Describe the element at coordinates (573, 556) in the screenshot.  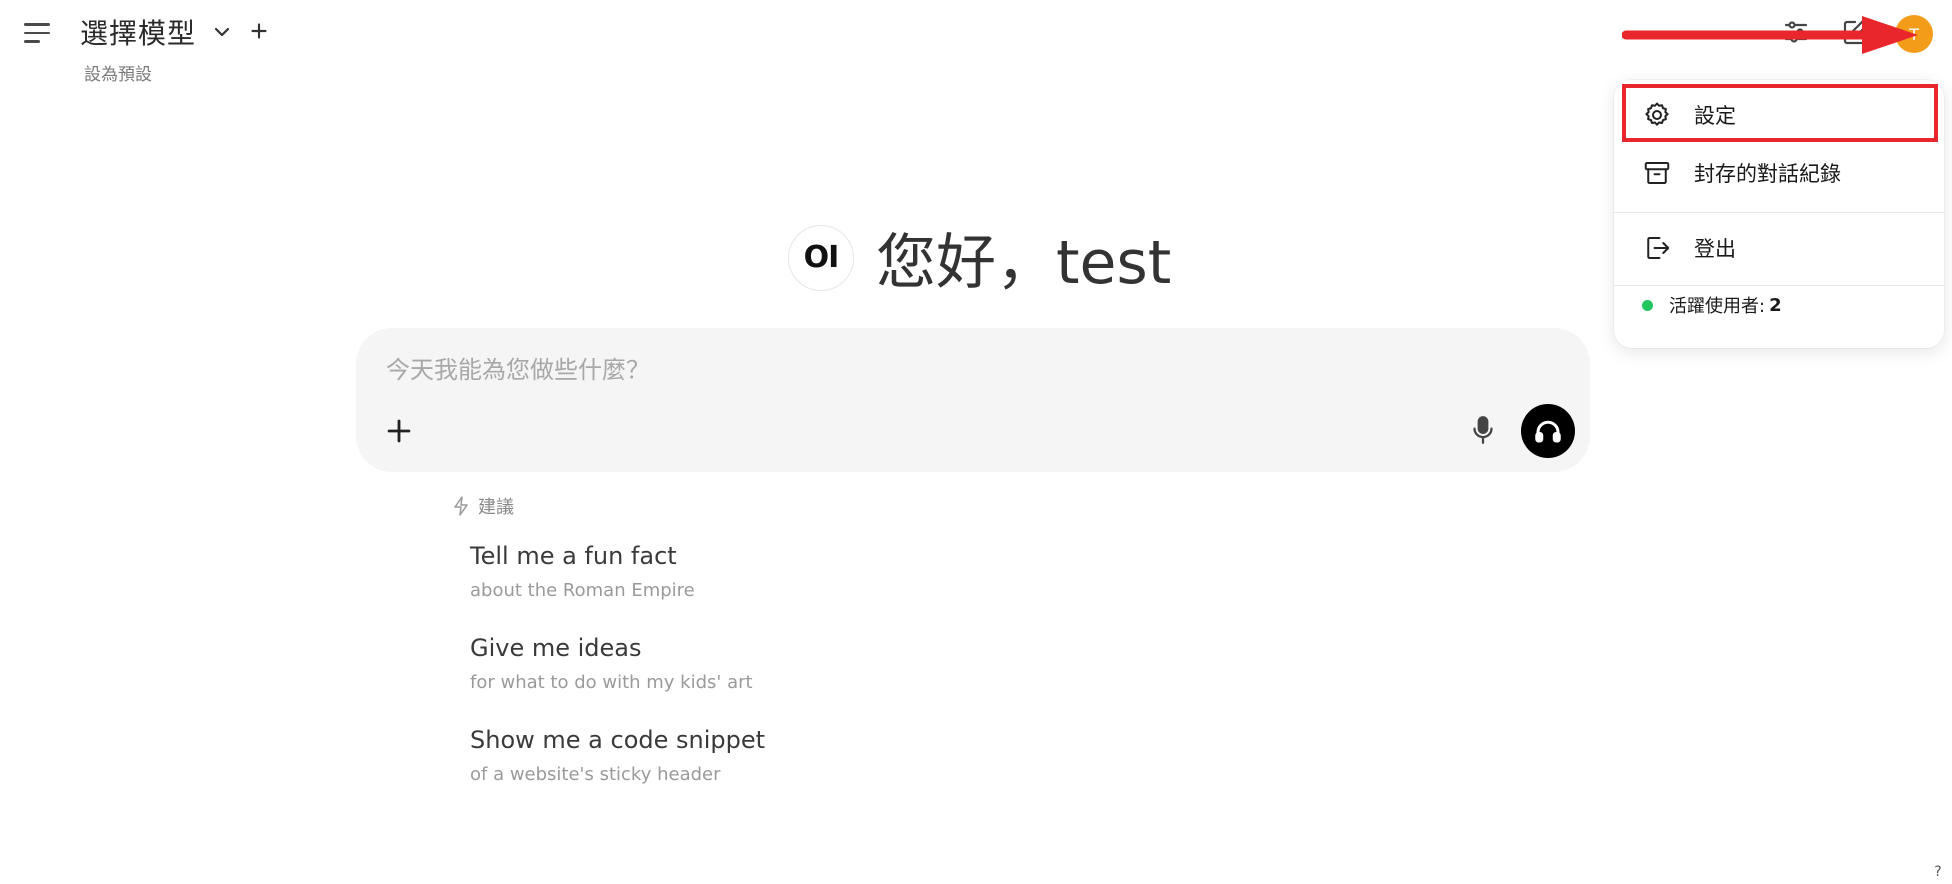
I see `suggestion-title: Tell me a fun fact` at that location.